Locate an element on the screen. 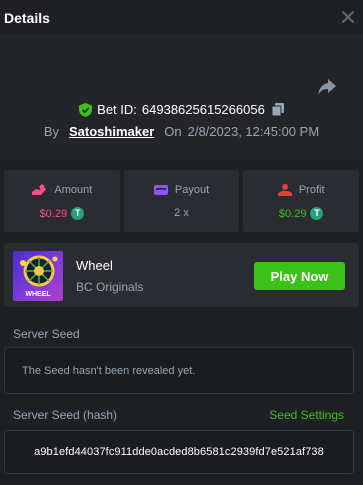  stat-amount: Amount $0.29 T is located at coordinates (62, 201).